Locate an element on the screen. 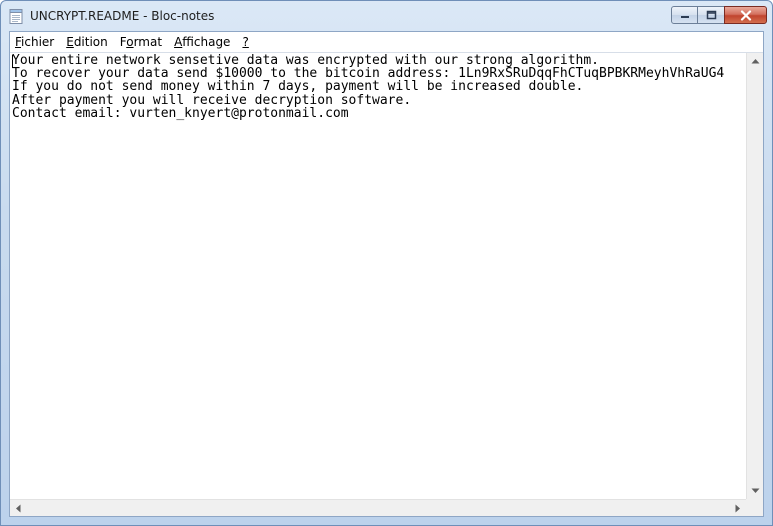 The image size is (773, 526). window-title: UNCRYPT.README - Bloc-notes is located at coordinates (122, 16).